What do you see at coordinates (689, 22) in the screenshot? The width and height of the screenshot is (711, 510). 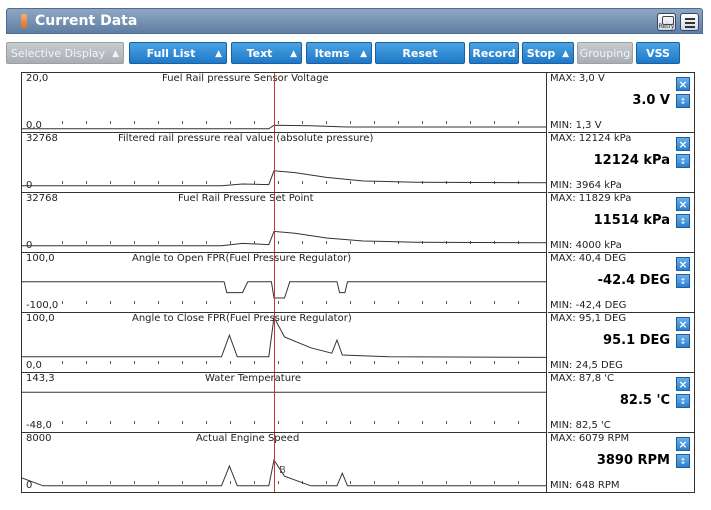 I see `menu-icon` at bounding box center [689, 22].